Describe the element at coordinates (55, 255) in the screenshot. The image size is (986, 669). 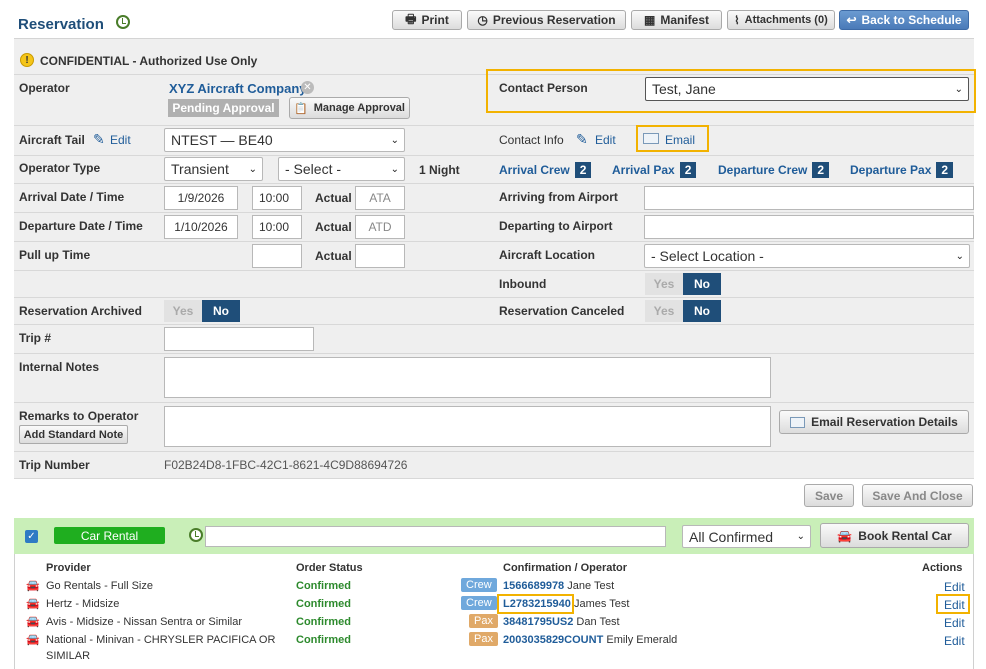
I see `pullup-label: Pull up Time` at that location.